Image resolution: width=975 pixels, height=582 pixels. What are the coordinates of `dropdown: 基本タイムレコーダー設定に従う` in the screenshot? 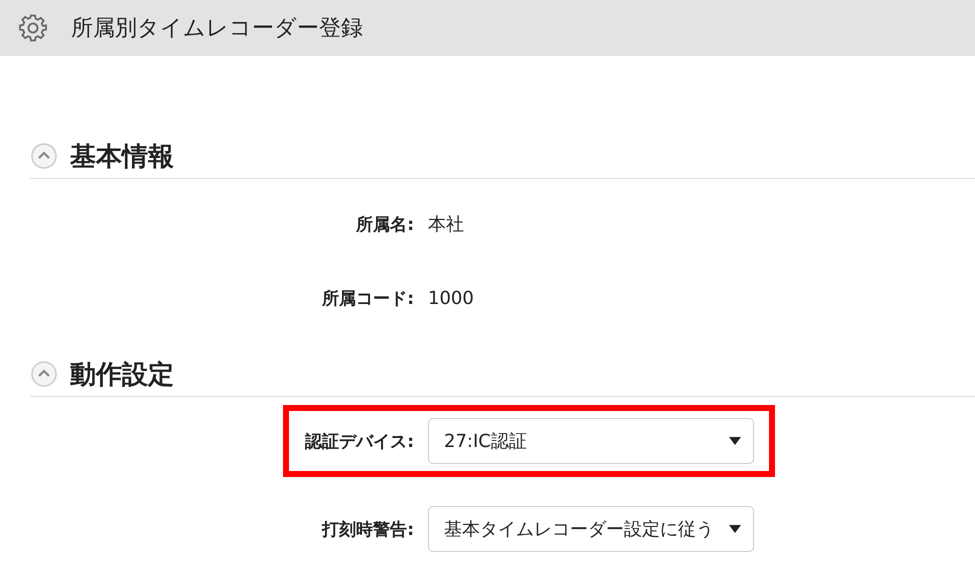 It's located at (591, 529).